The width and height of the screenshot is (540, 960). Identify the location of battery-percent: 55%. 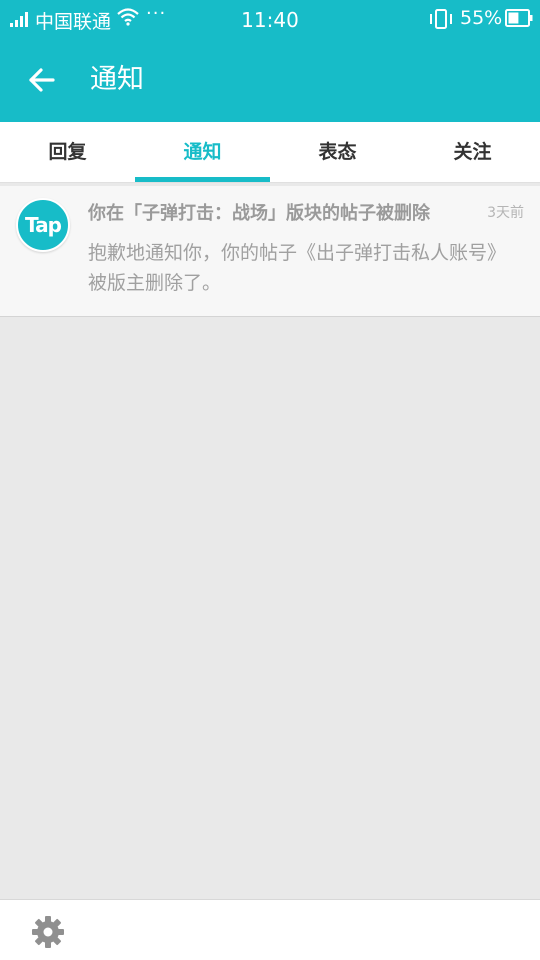
(481, 18).